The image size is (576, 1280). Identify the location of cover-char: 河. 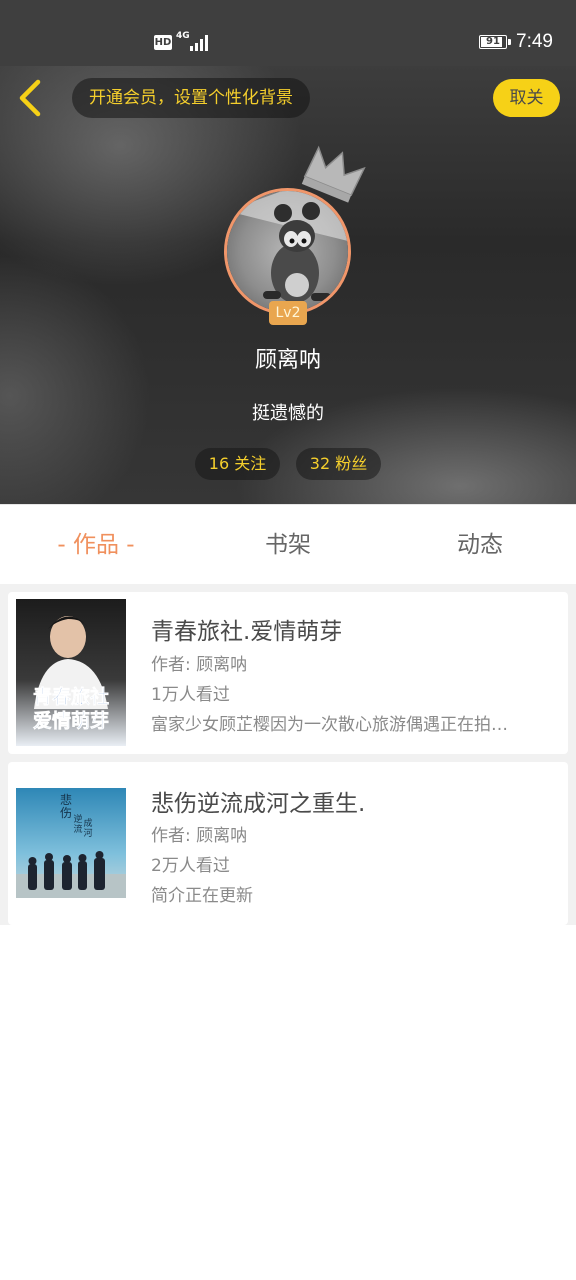
(87, 833).